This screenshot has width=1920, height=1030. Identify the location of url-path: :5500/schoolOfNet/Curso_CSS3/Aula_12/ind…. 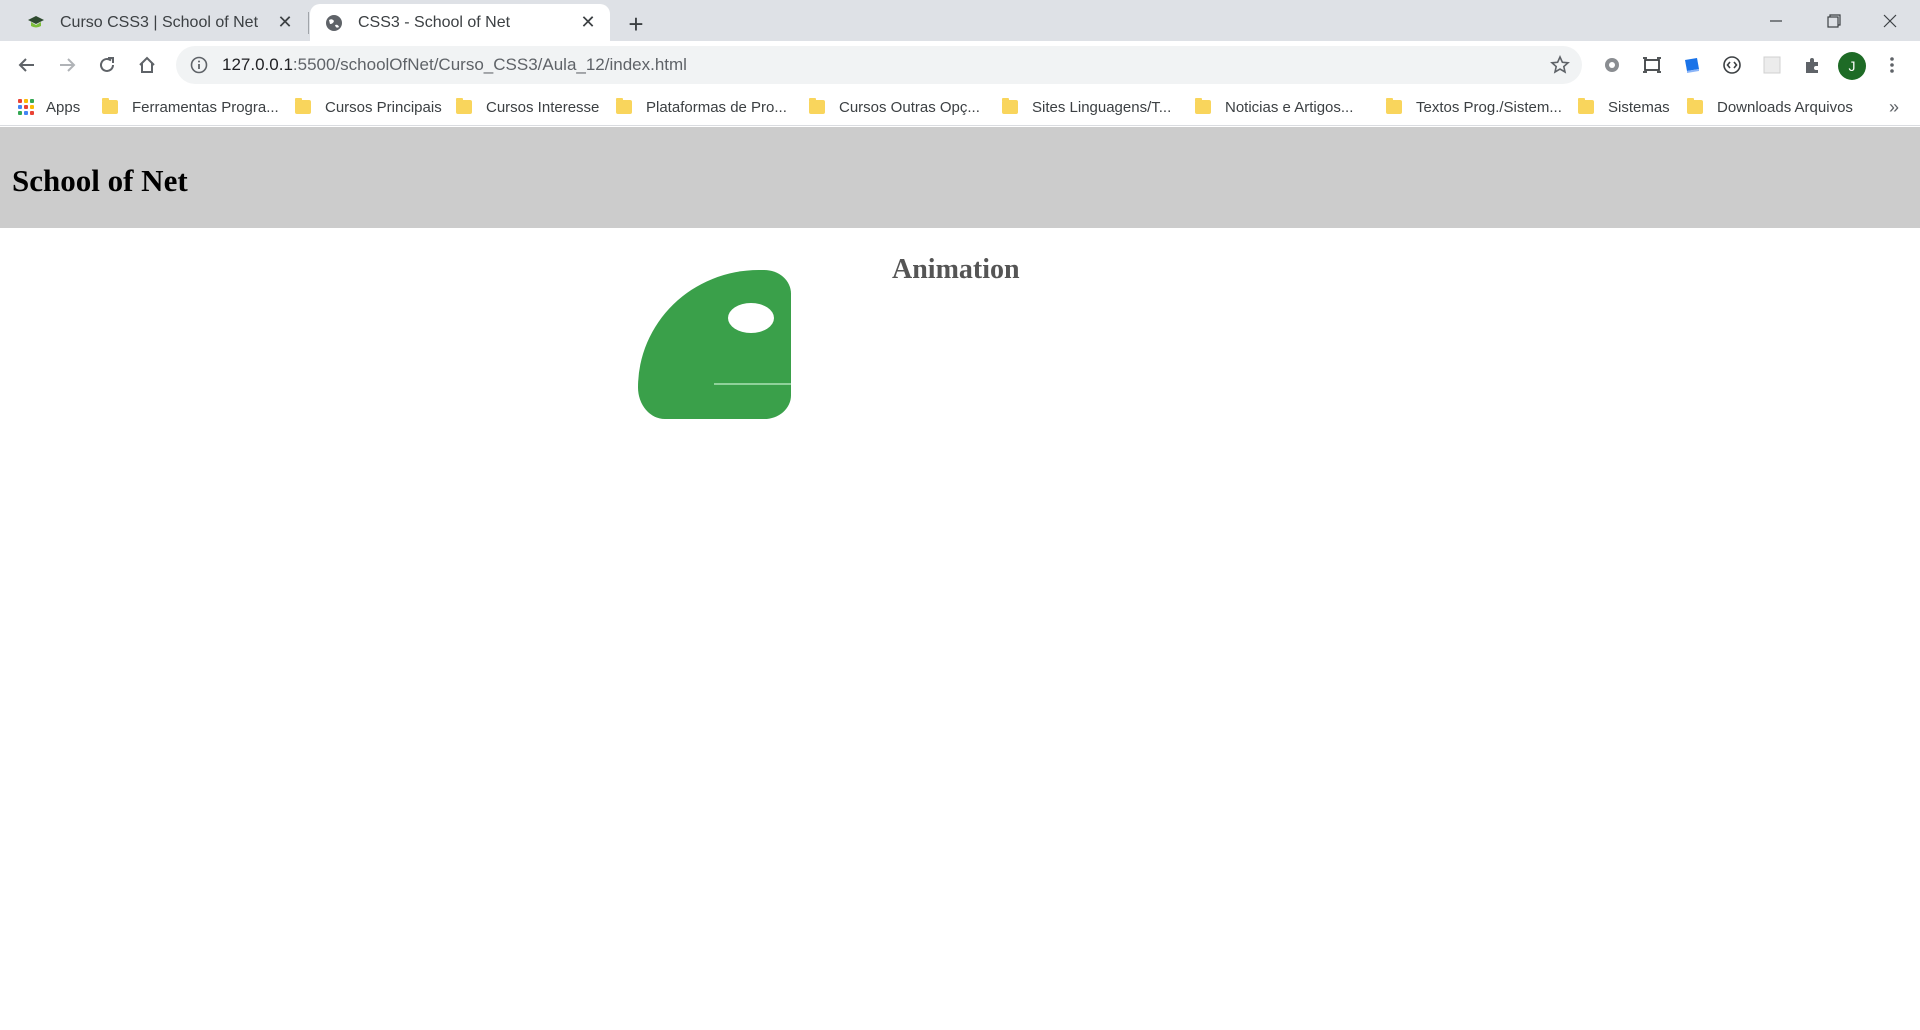
(489, 64).